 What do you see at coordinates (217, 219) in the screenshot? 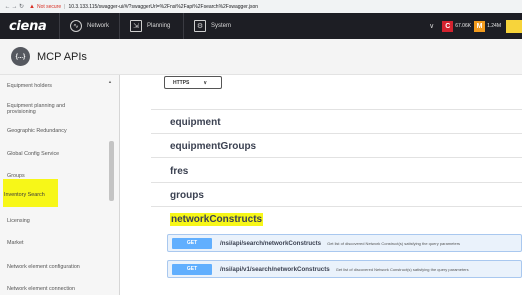
I see `tag-network-constructs: networkConstructs` at bounding box center [217, 219].